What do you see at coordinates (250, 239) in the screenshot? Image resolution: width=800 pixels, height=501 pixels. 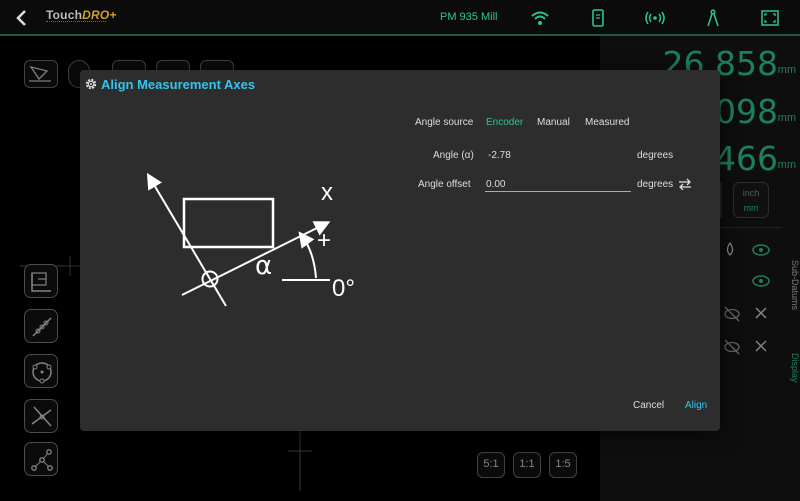 I see `alignment-diagram: x + α 0°` at bounding box center [250, 239].